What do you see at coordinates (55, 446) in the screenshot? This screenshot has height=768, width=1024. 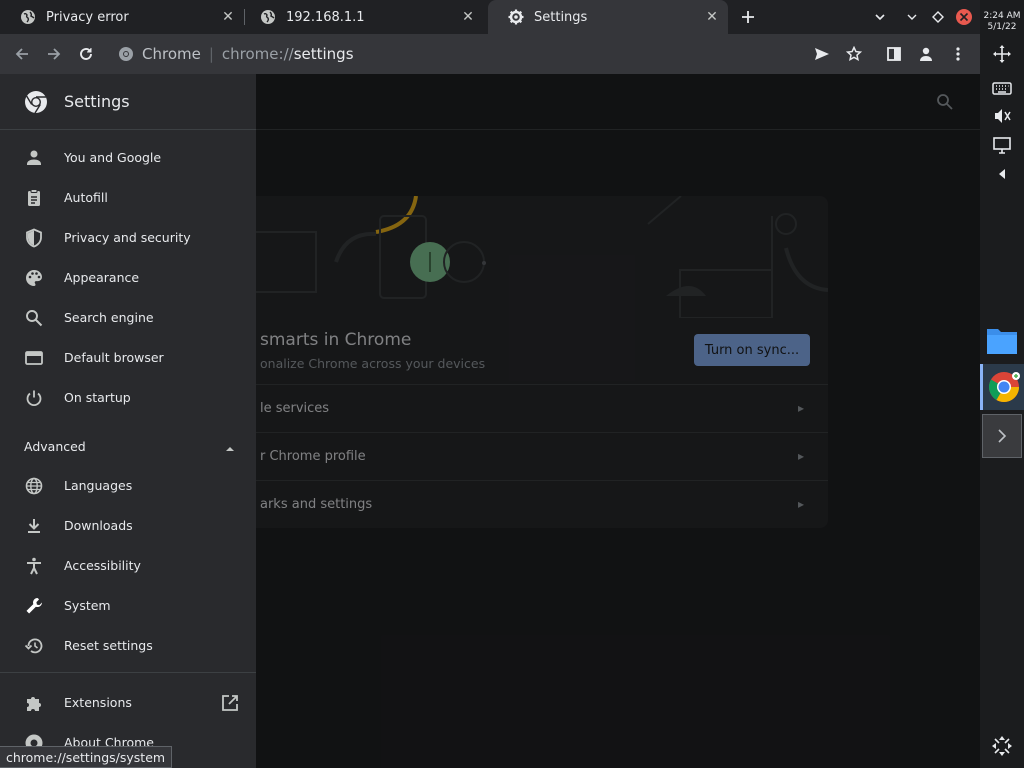 I see `advanced-label: Advanced` at bounding box center [55, 446].